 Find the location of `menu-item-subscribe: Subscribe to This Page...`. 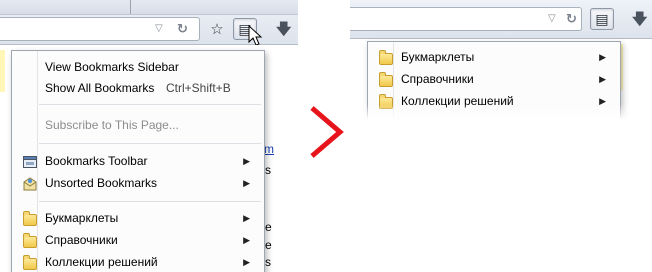

menu-item-subscribe: Subscribe to This Page... is located at coordinates (138, 126).